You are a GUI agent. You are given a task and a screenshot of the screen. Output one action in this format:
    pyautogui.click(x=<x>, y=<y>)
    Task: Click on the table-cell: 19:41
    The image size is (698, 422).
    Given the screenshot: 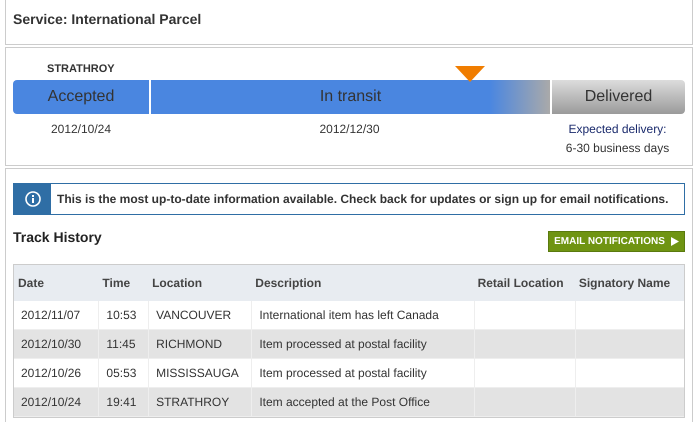 What is the action you would take?
    pyautogui.click(x=123, y=402)
    